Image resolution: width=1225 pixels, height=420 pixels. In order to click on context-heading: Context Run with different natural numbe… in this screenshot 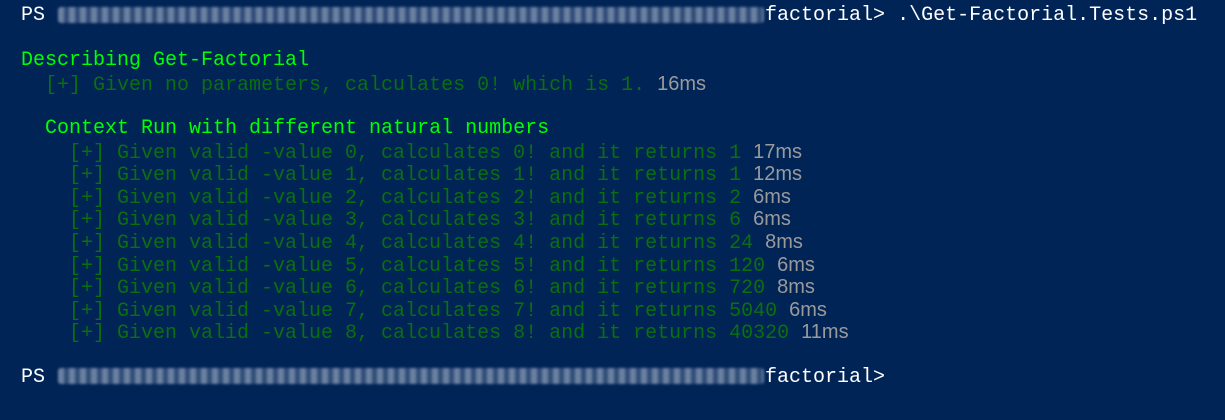, I will do `click(297, 128)`.